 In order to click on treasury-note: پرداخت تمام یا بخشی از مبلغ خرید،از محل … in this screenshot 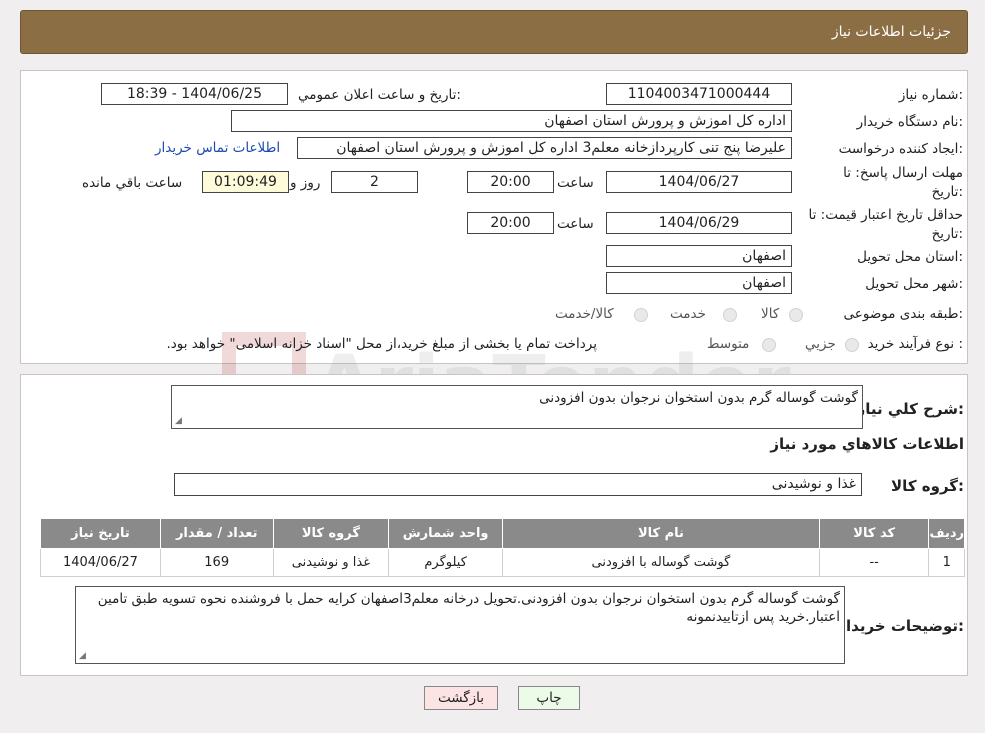, I will do `click(381, 344)`.